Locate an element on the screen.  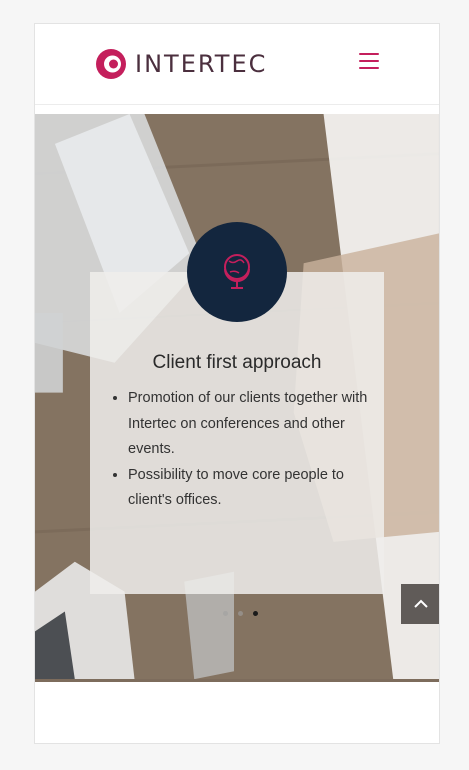
logo-text: INTERTEC is located at coordinates (201, 64).